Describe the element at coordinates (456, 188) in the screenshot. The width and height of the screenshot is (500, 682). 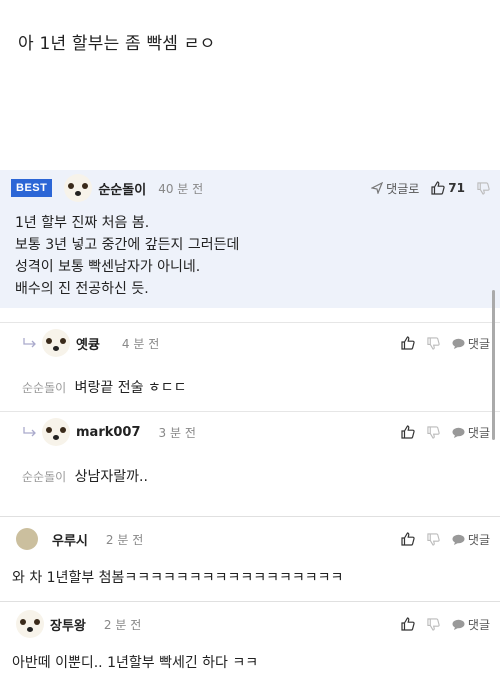
I see `like-count: 71` at that location.